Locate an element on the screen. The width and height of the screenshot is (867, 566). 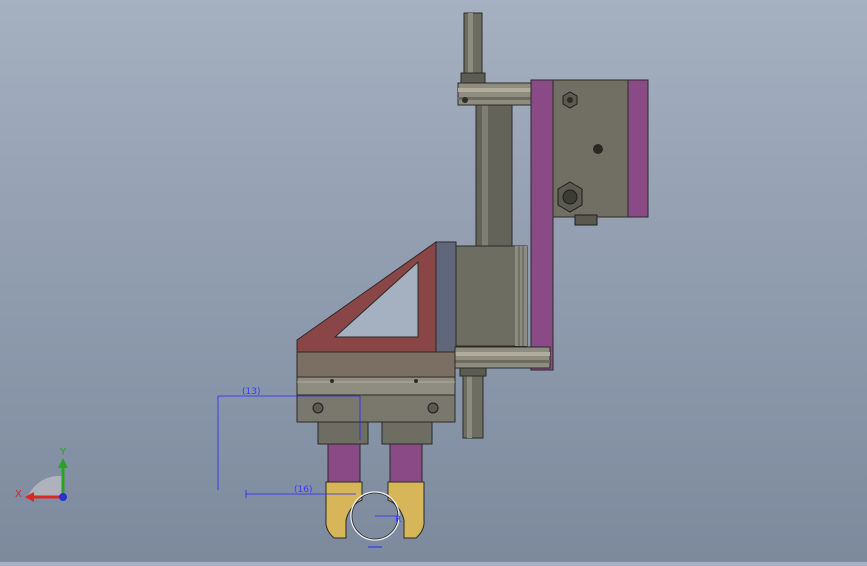
gripper-jaw-right is located at coordinates (407, 480).